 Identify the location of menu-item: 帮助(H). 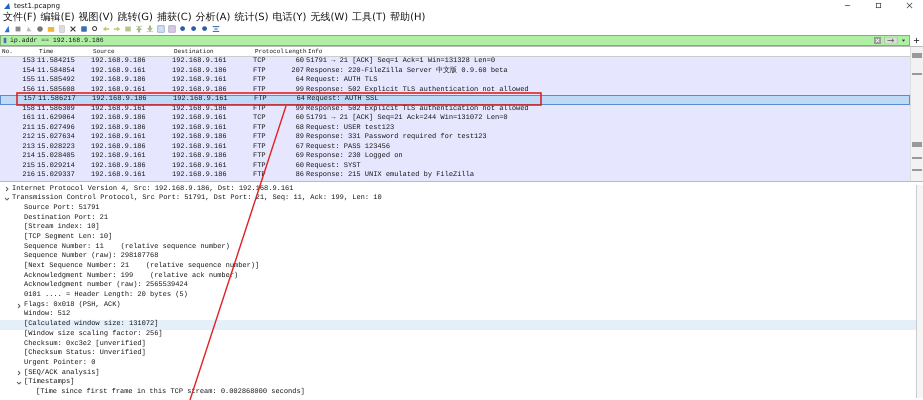
(408, 17).